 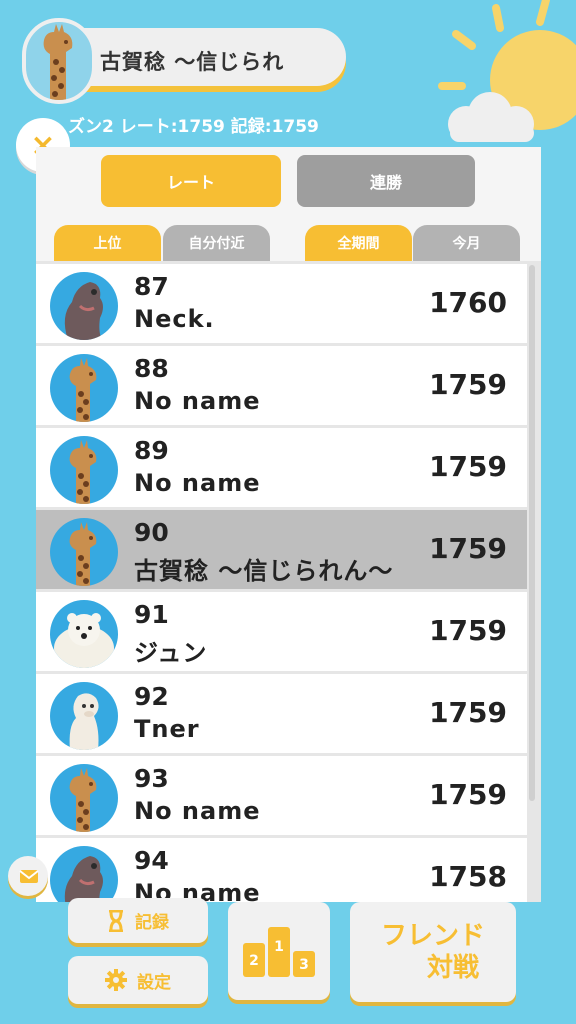 I want to click on tab-top: 上位, so click(x=107, y=243).